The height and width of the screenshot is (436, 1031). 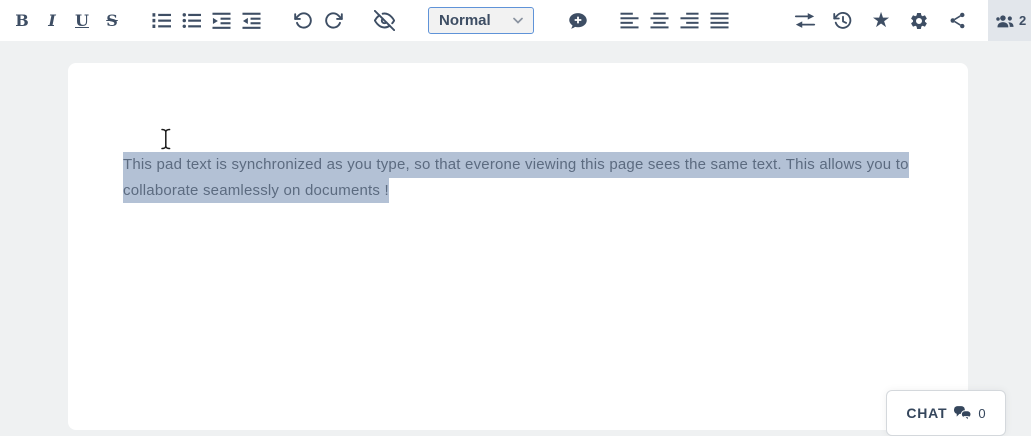 I want to click on swap-arrows-icon, so click(x=805, y=20).